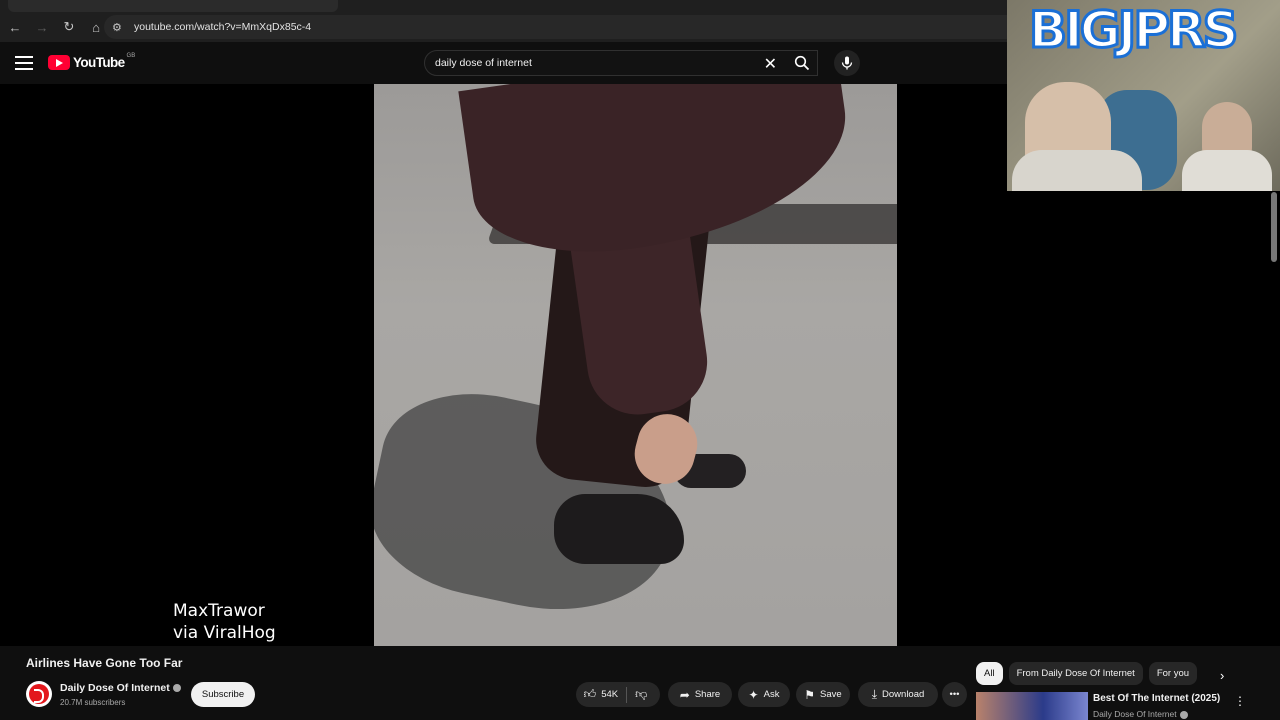  I want to click on voice-search-button, so click(847, 63).